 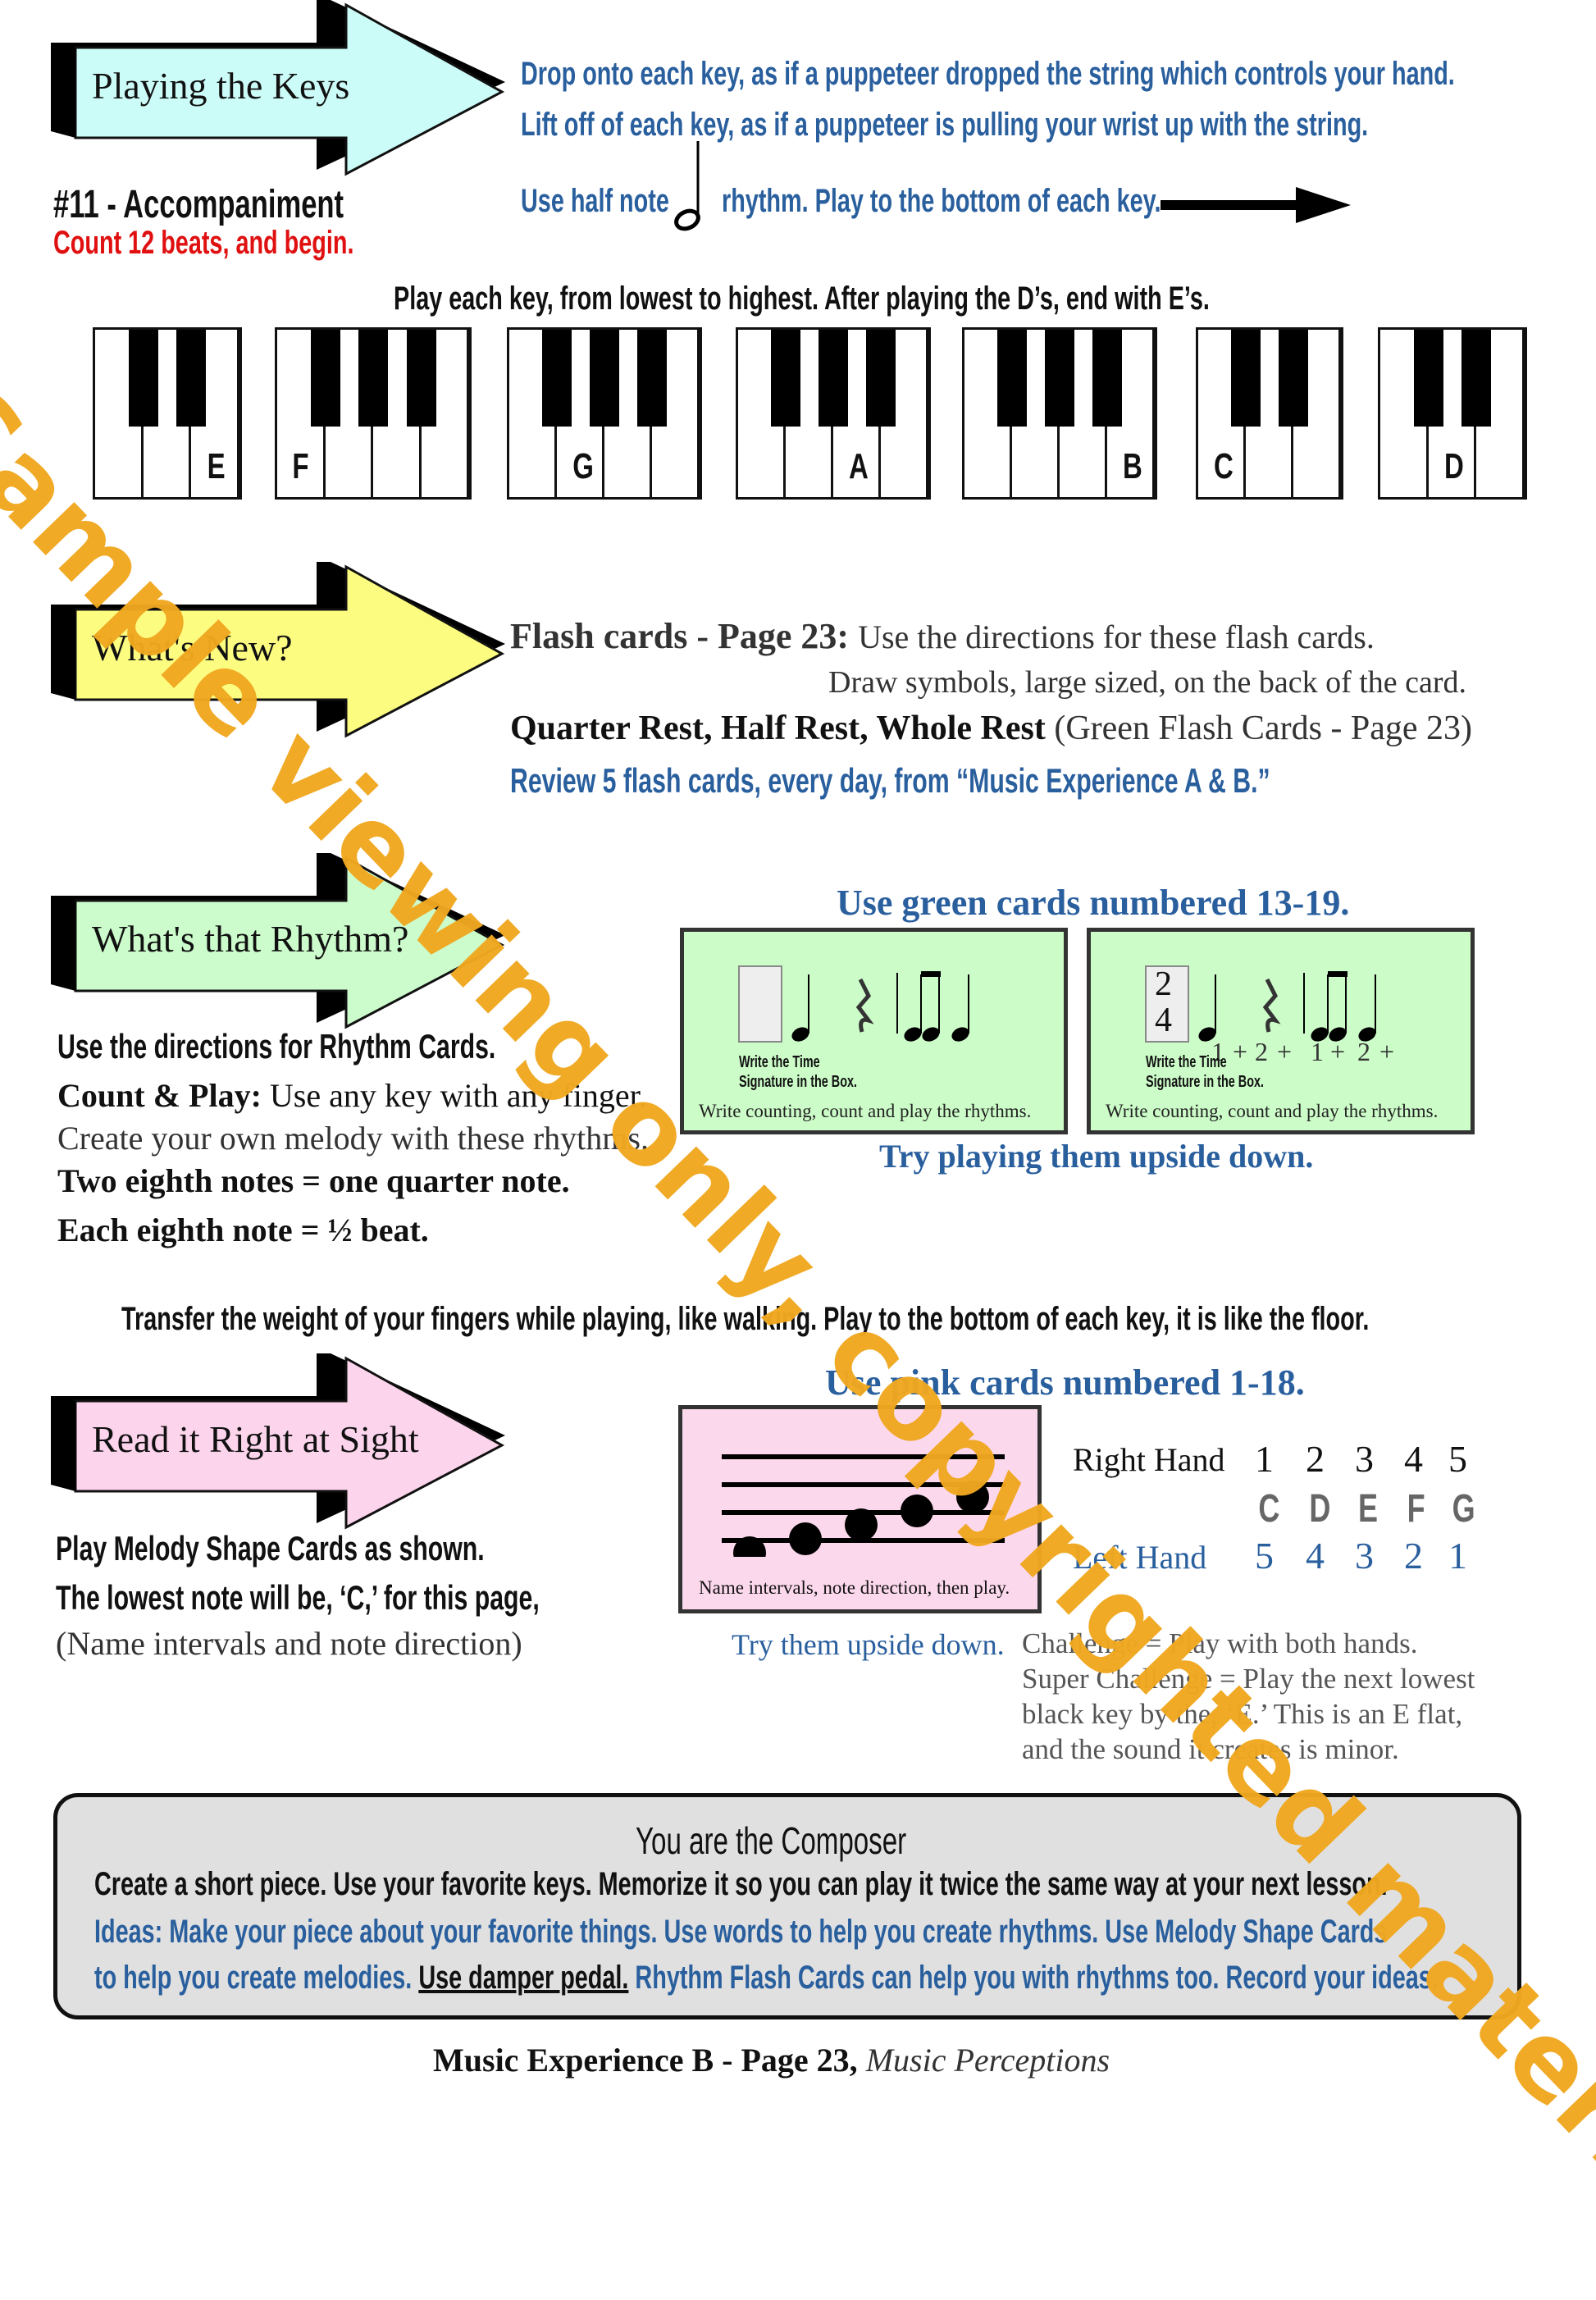 What do you see at coordinates (1457, 1459) in the screenshot?
I see `right-hand-finger: 5` at bounding box center [1457, 1459].